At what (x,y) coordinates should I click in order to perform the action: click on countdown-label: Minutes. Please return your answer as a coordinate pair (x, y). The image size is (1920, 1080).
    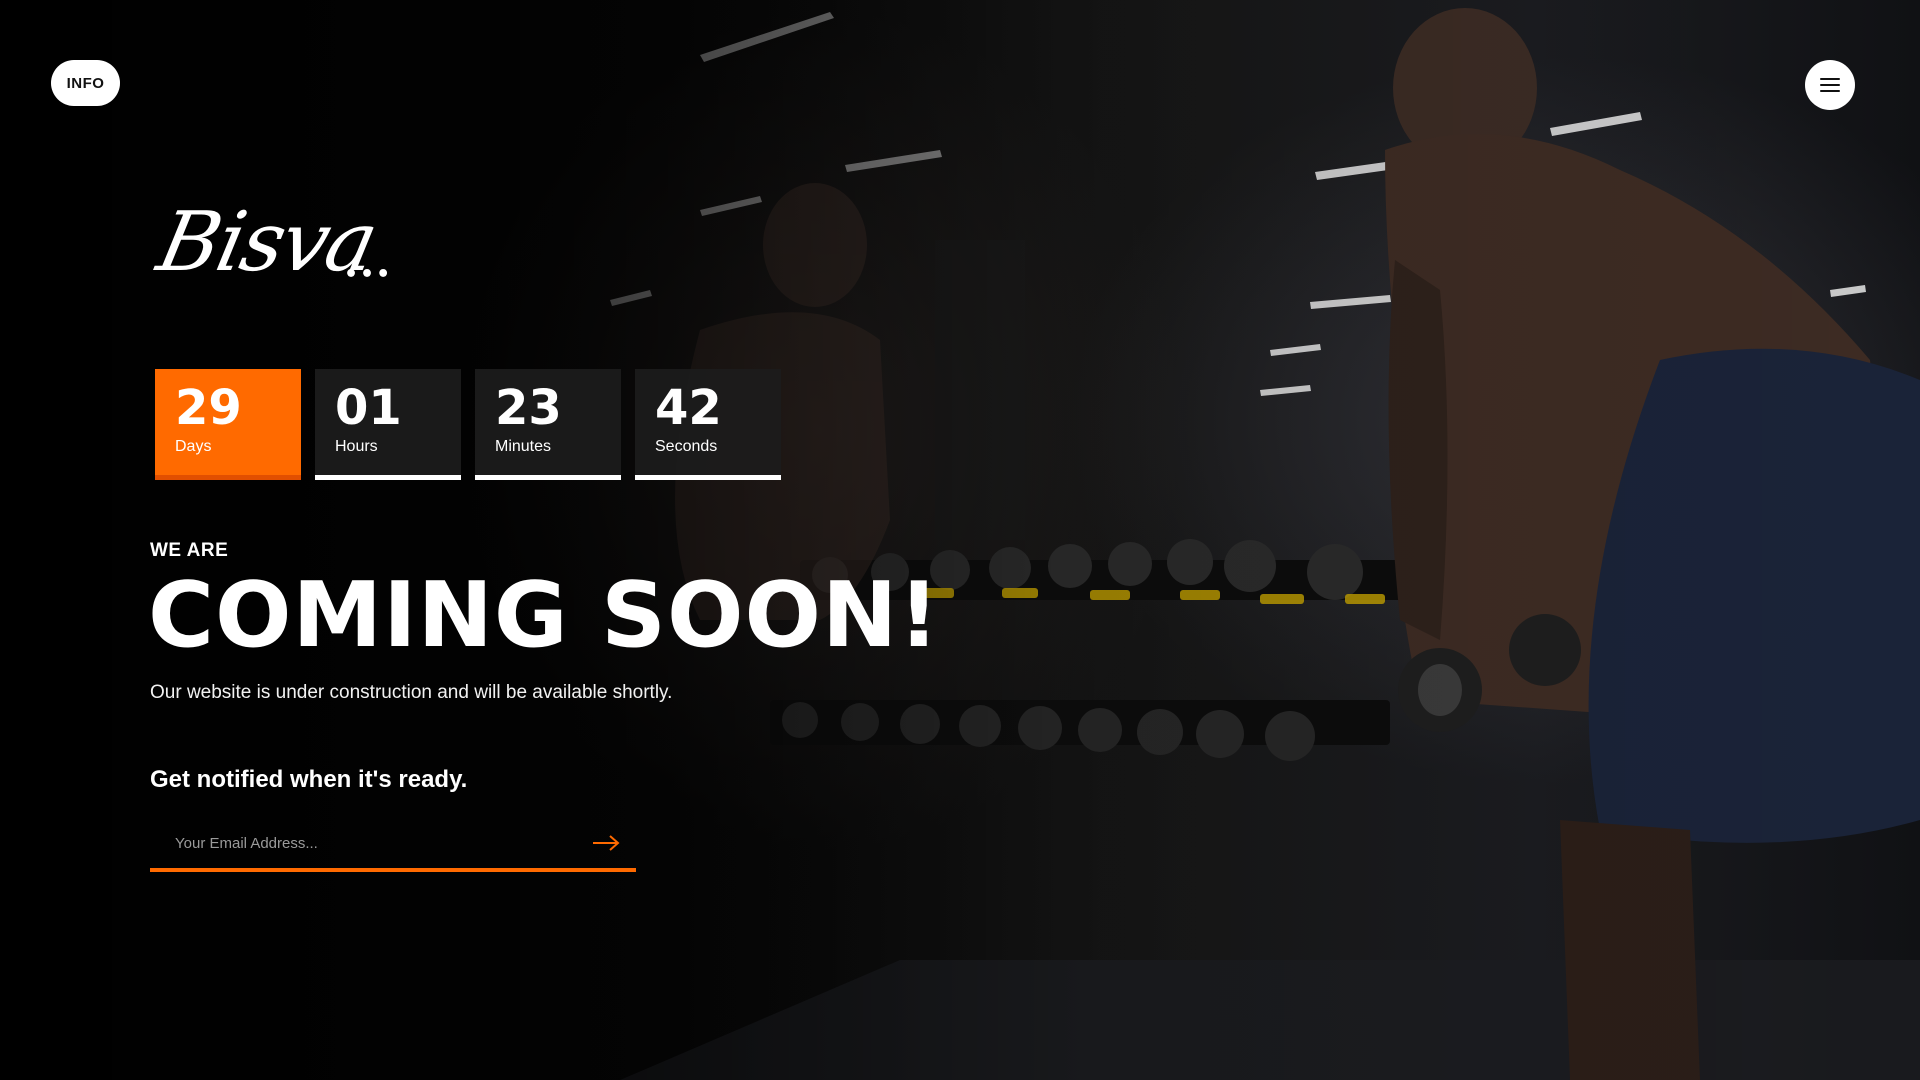
    Looking at the image, I should click on (523, 447).